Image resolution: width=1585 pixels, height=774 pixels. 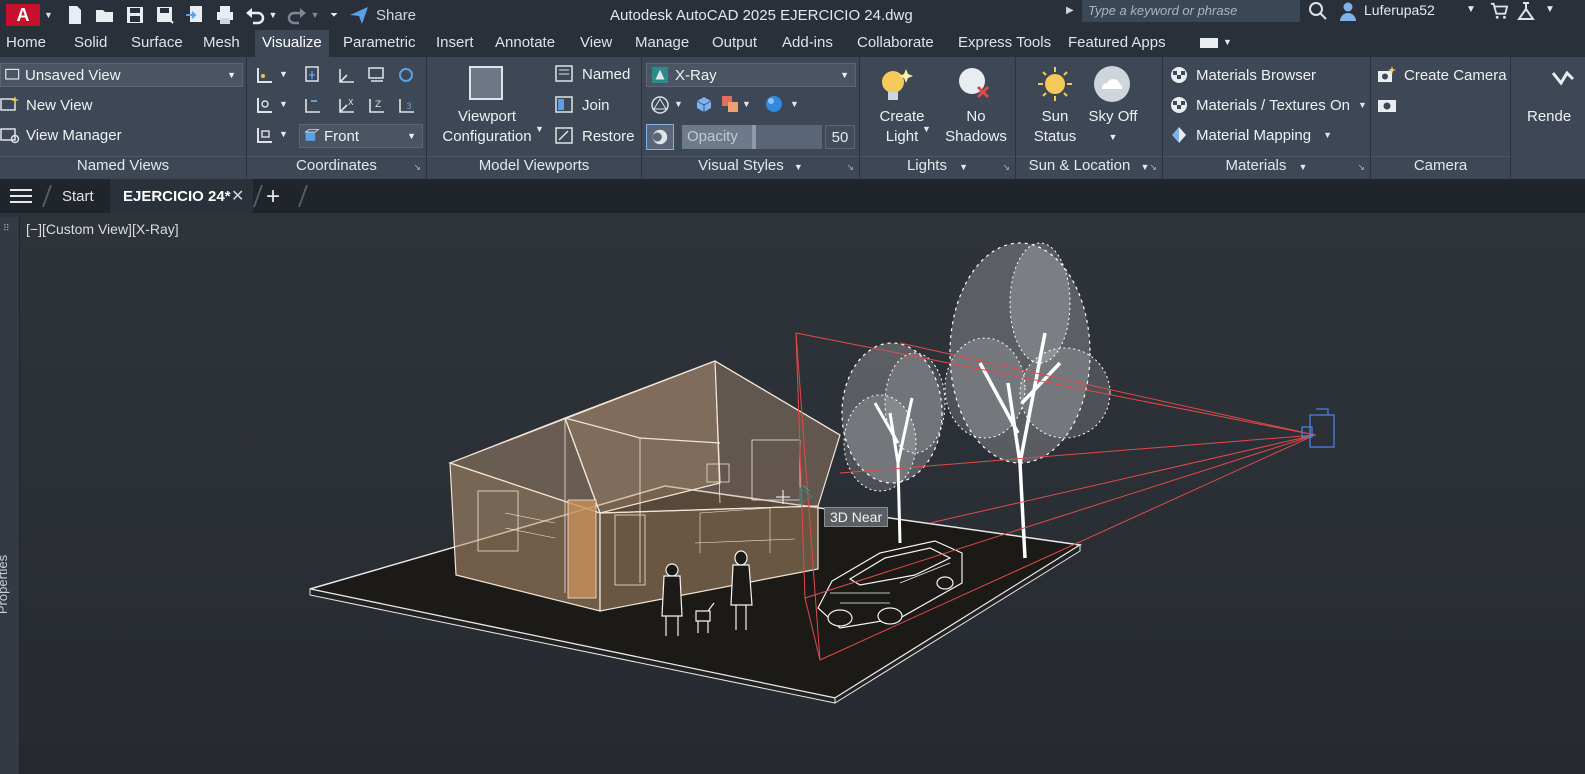 I want to click on share-button: Share, so click(x=396, y=15).